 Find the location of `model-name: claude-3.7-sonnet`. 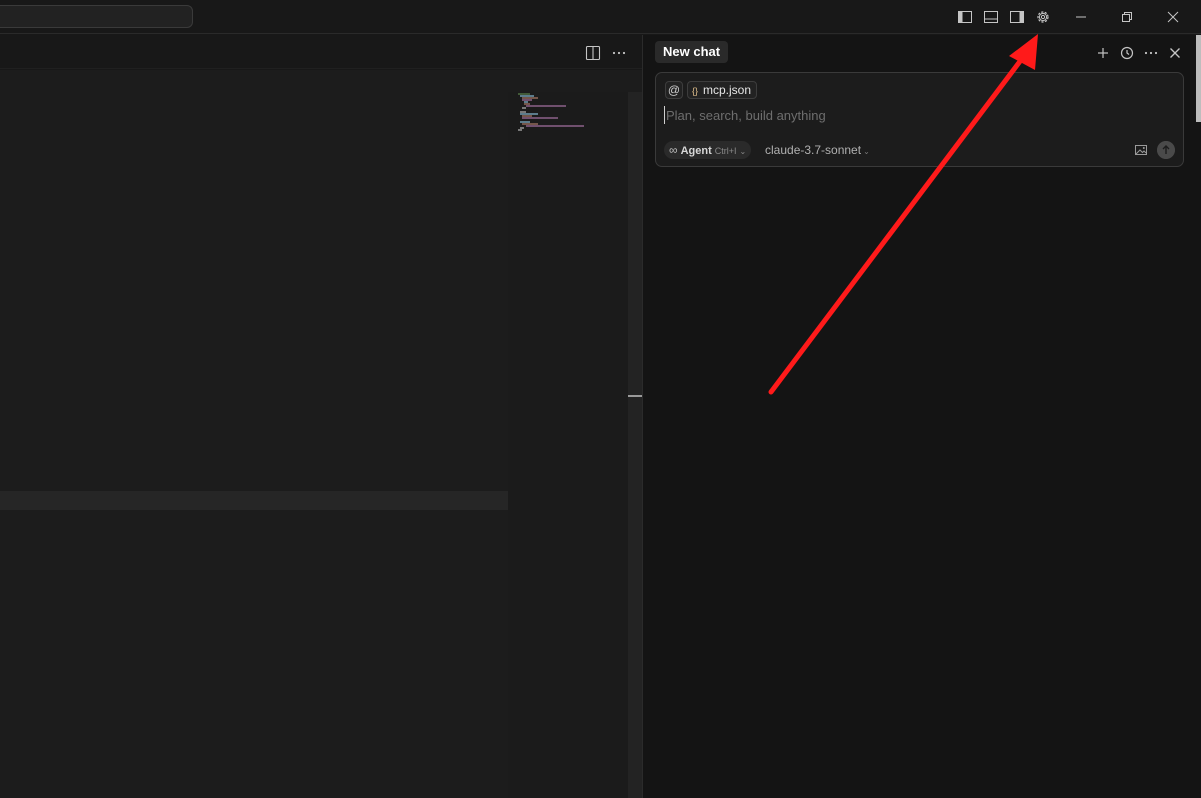

model-name: claude-3.7-sonnet is located at coordinates (813, 150).